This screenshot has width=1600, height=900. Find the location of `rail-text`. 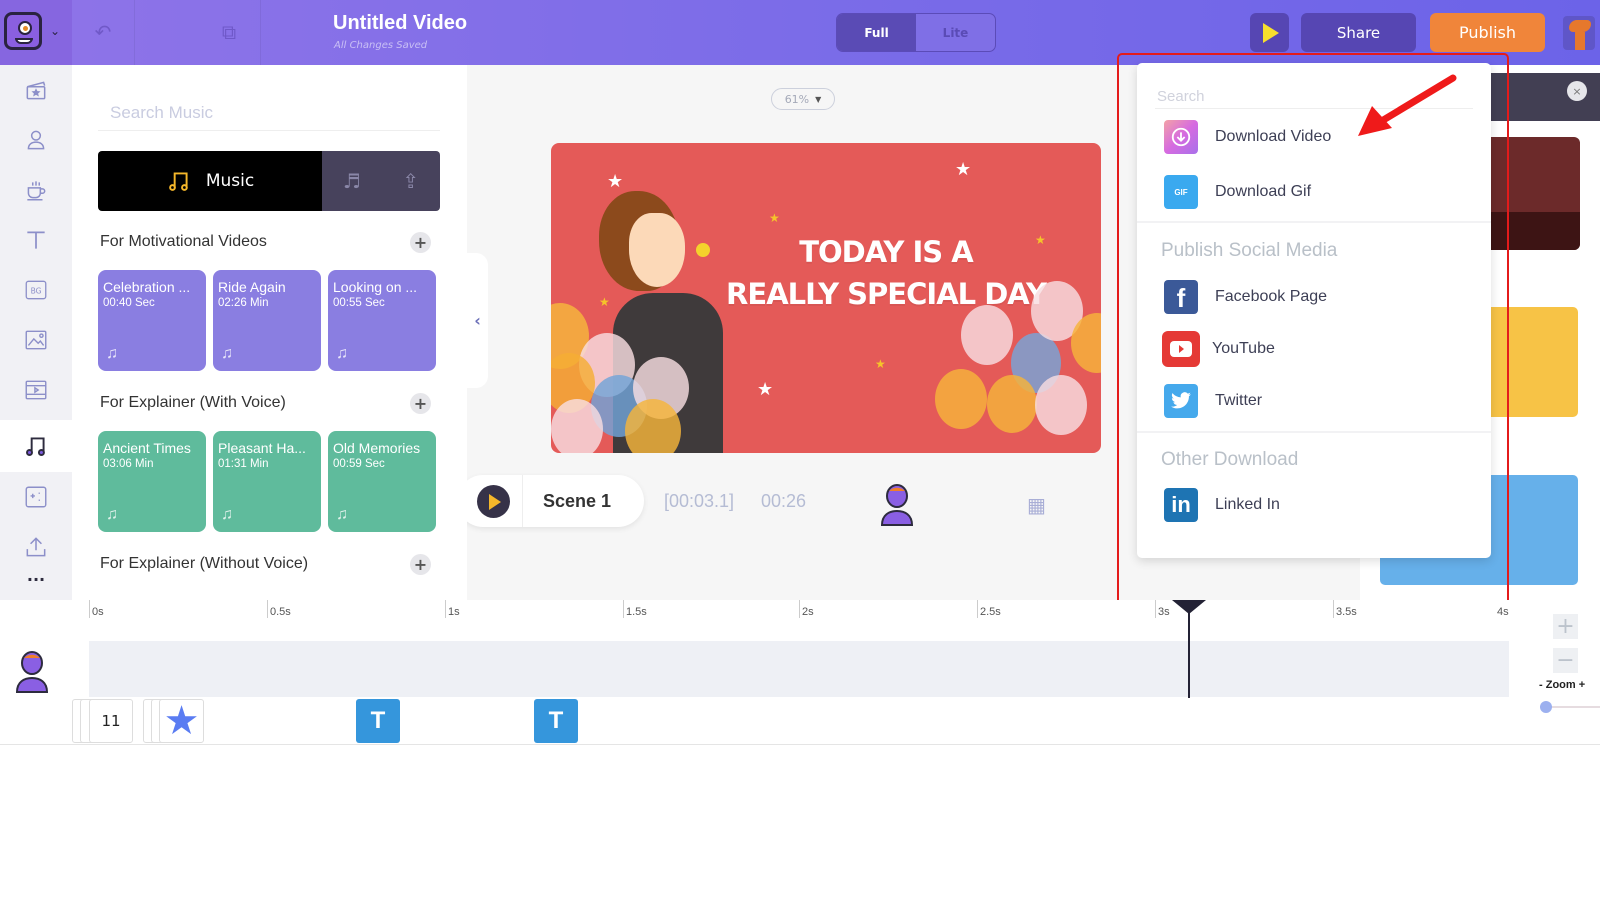

rail-text is located at coordinates (36, 240).